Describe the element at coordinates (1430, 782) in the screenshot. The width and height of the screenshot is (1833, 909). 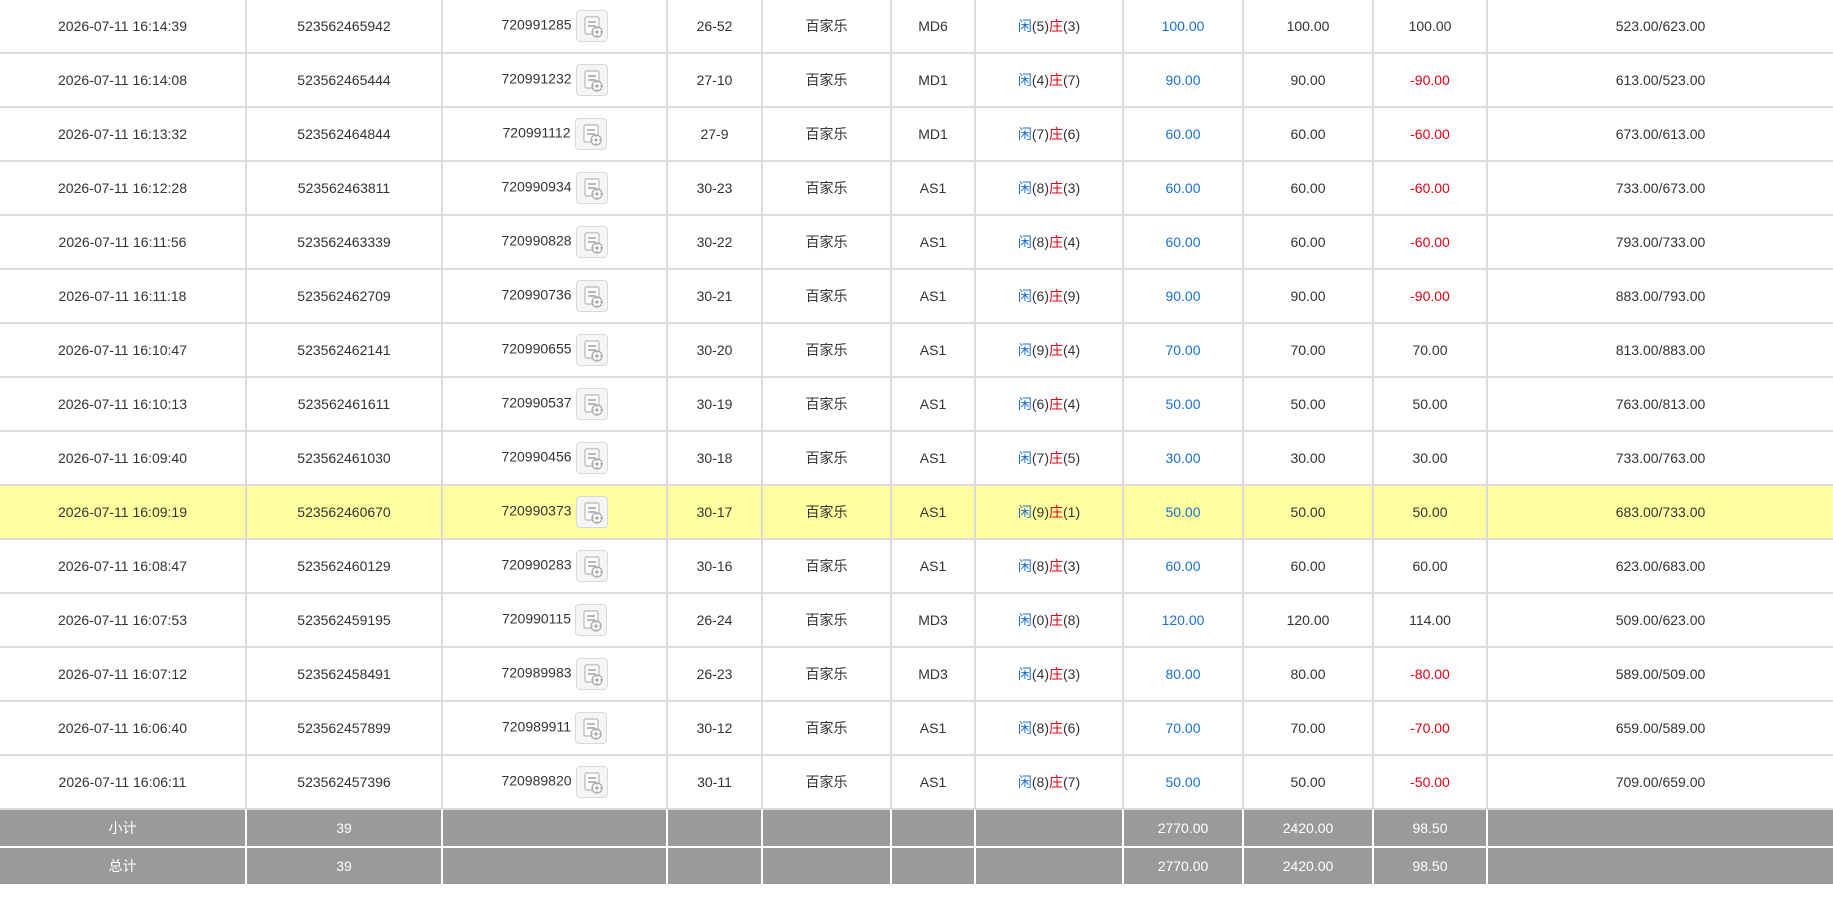
I see `win-loss: -50.00` at that location.